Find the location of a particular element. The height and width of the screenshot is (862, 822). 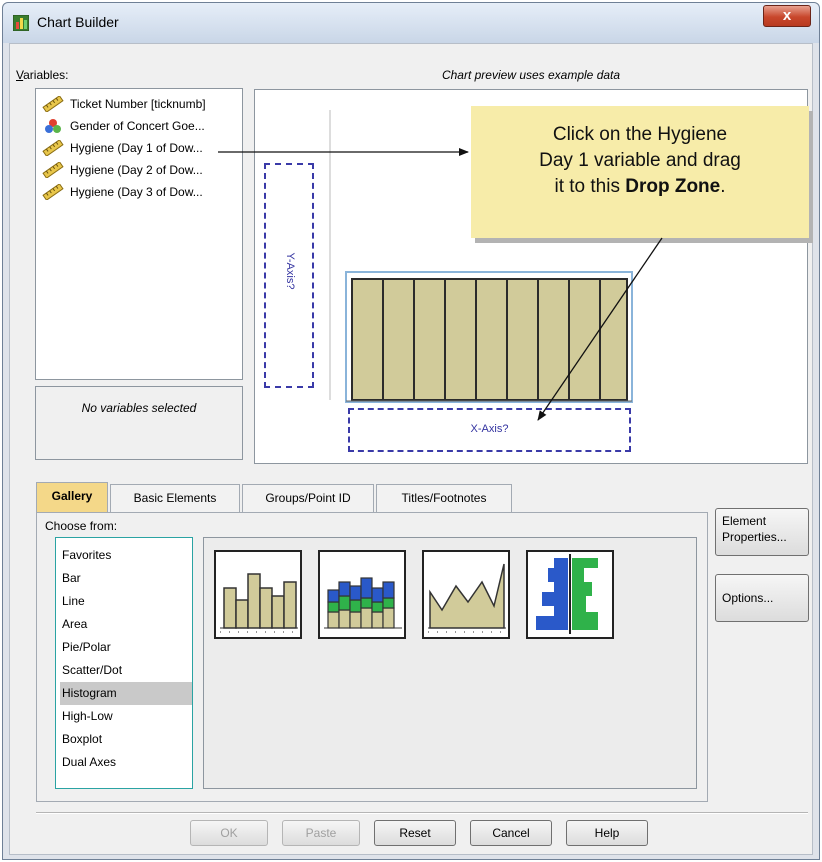

histogram-bars is located at coordinates (489, 339).